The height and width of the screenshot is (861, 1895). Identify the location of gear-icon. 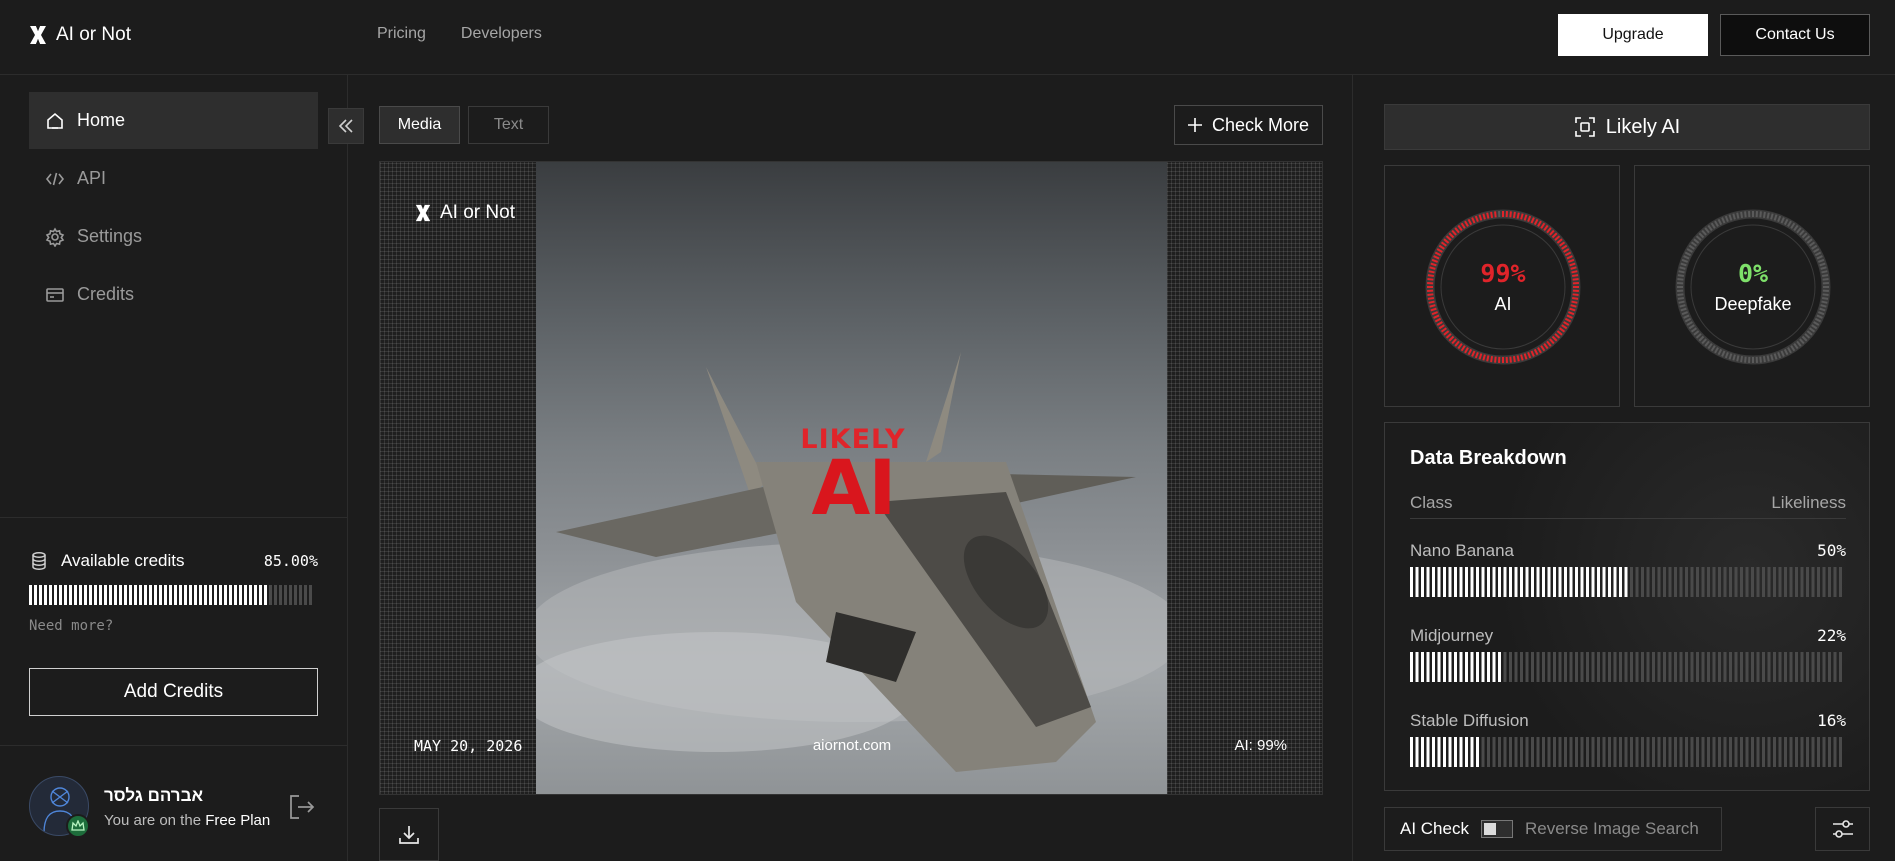
(55, 236).